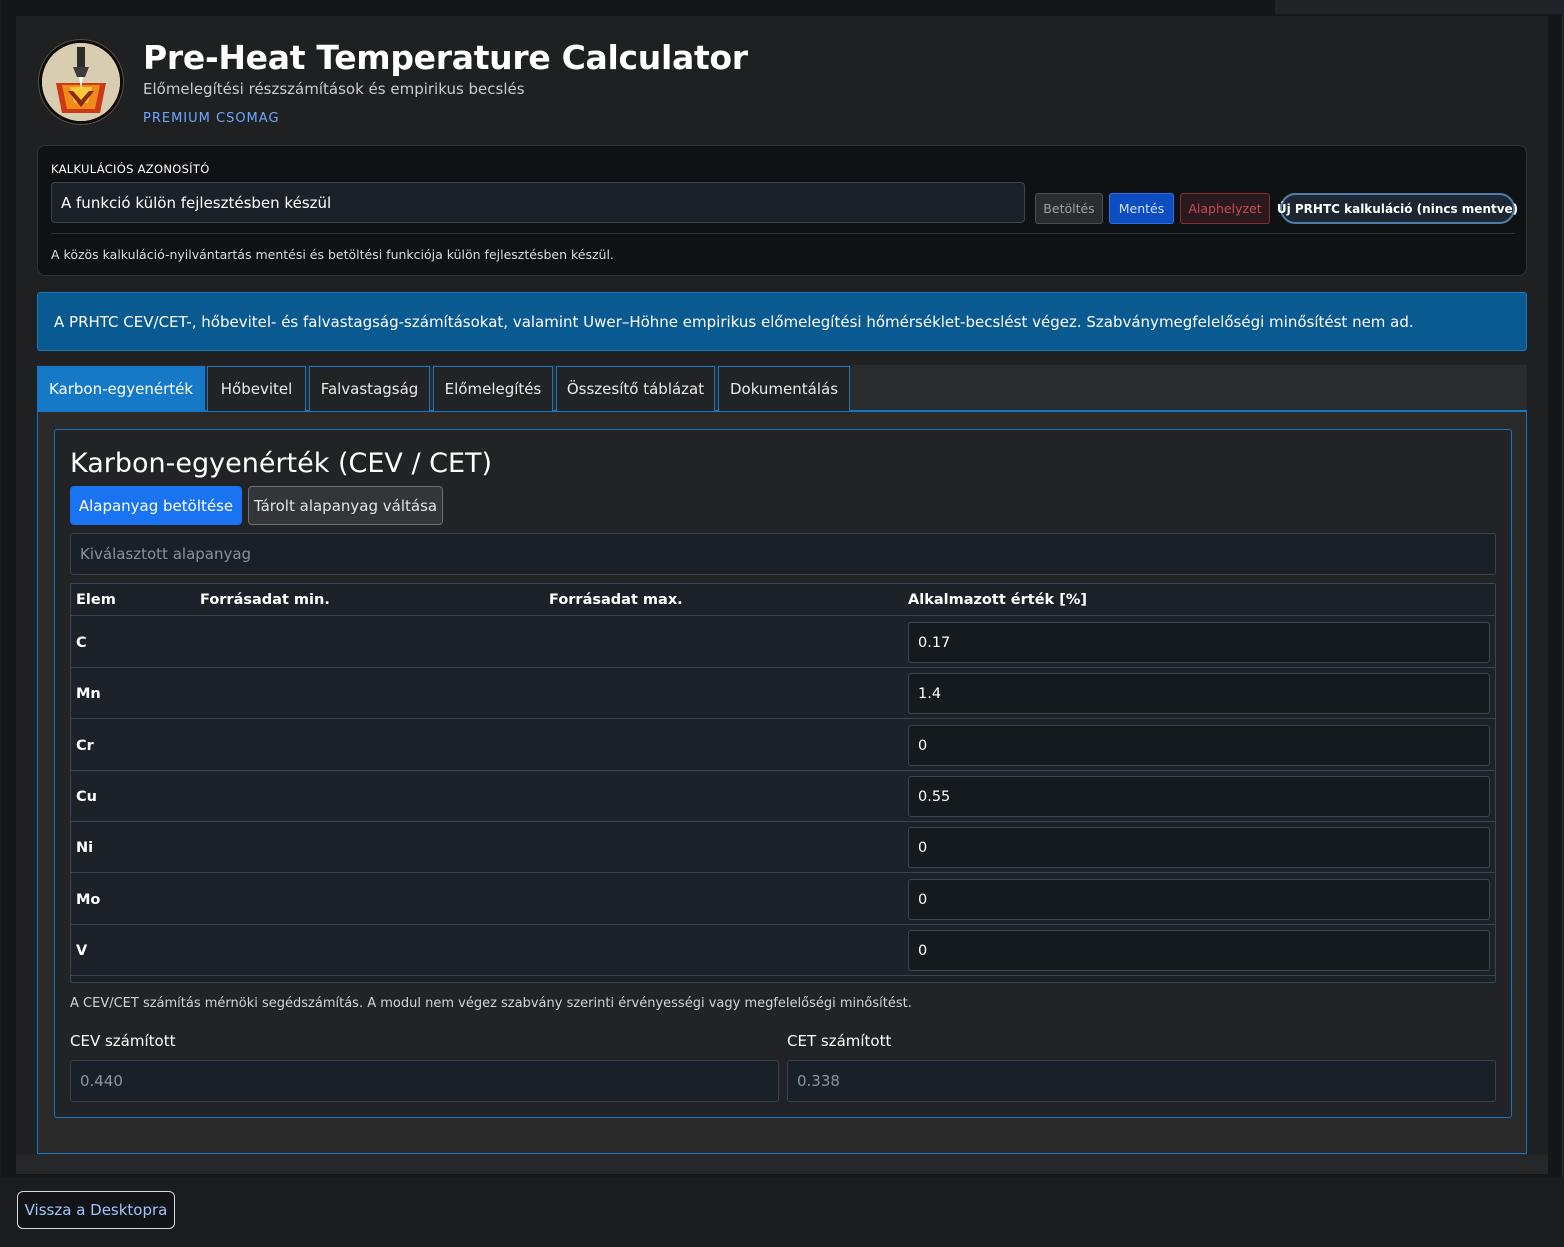 The height and width of the screenshot is (1247, 1564). What do you see at coordinates (96, 600) in the screenshot?
I see `header-element: Elem` at bounding box center [96, 600].